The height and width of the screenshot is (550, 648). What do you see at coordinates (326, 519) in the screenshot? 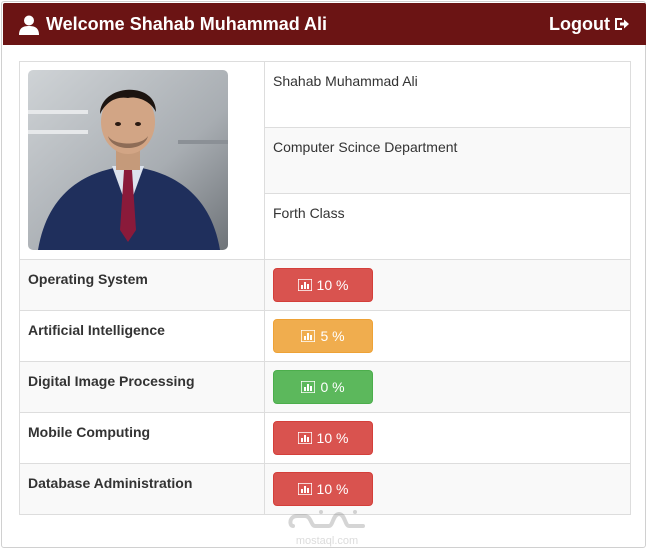
I see `watermark-mark` at bounding box center [326, 519].